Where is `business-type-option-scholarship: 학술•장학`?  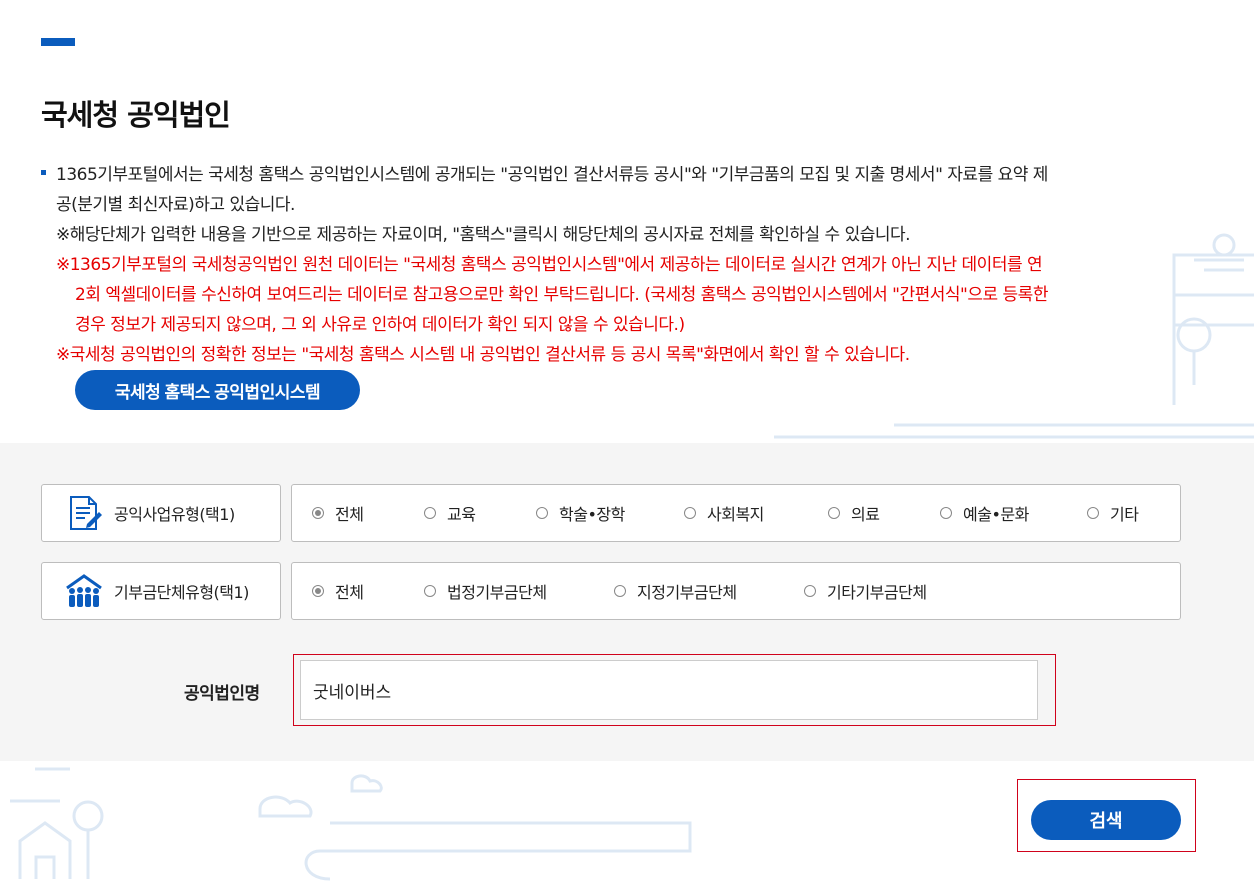 business-type-option-scholarship: 학술•장학 is located at coordinates (580, 513).